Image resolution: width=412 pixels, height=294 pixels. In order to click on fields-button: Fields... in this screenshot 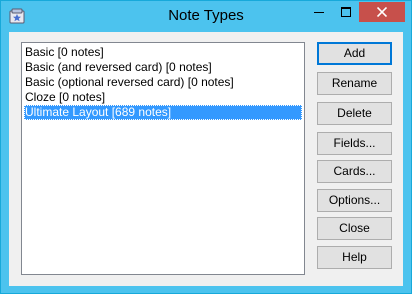, I will do `click(354, 143)`.